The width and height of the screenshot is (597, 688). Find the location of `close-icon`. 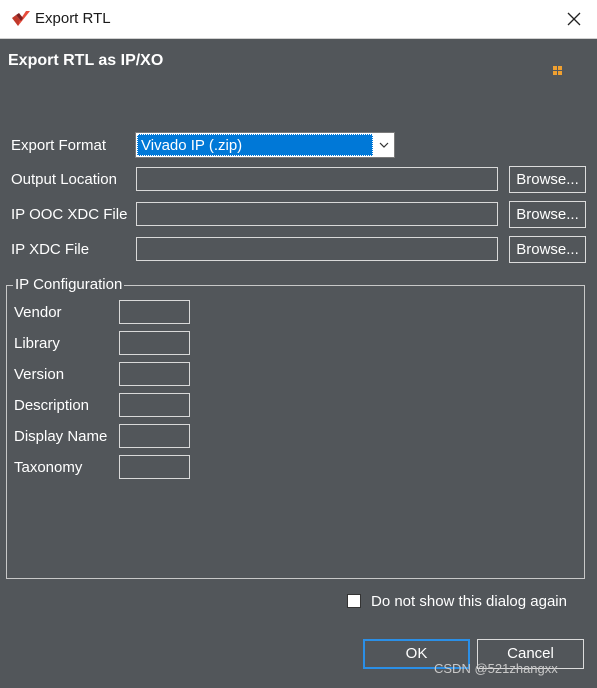

close-icon is located at coordinates (574, 19).